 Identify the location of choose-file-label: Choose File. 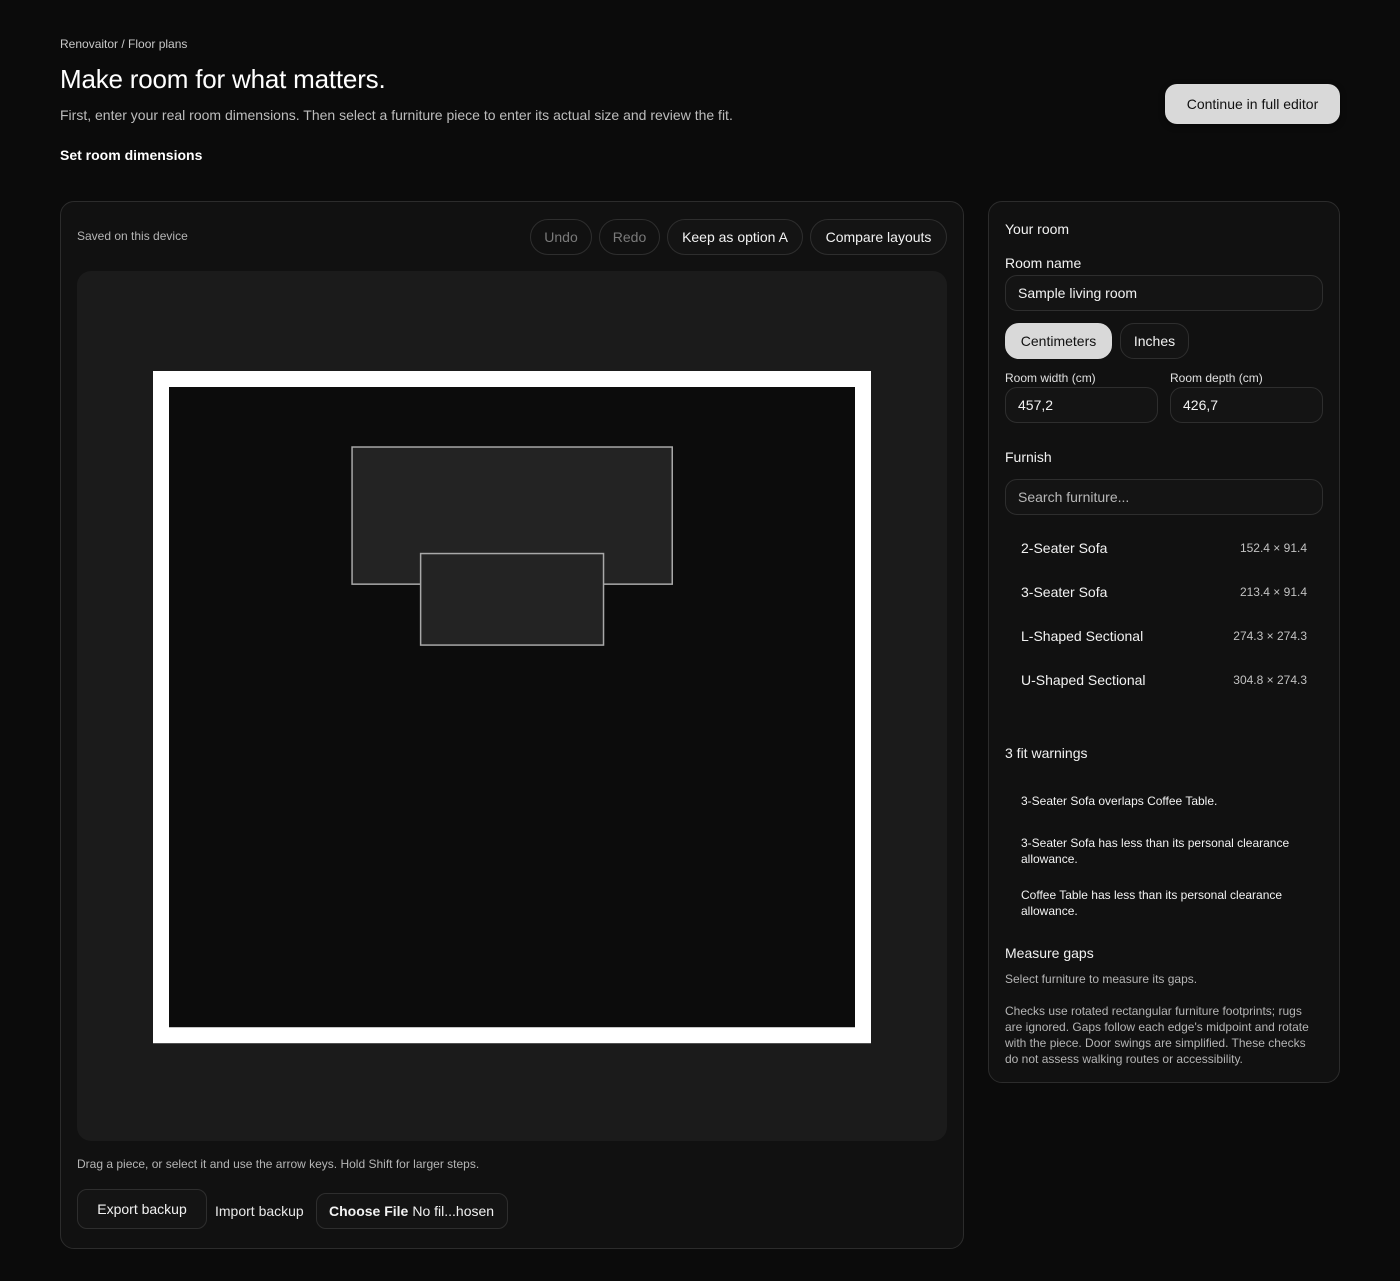
(369, 1211).